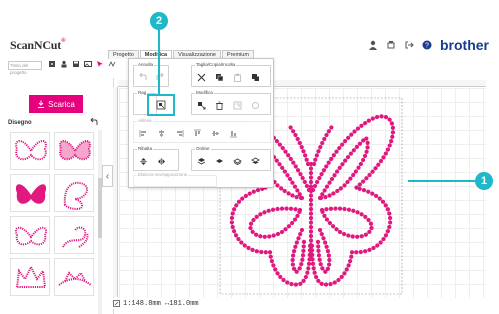 This screenshot has height=314, width=499. Describe the element at coordinates (197, 133) in the screenshot. I see `align-top-button` at that location.